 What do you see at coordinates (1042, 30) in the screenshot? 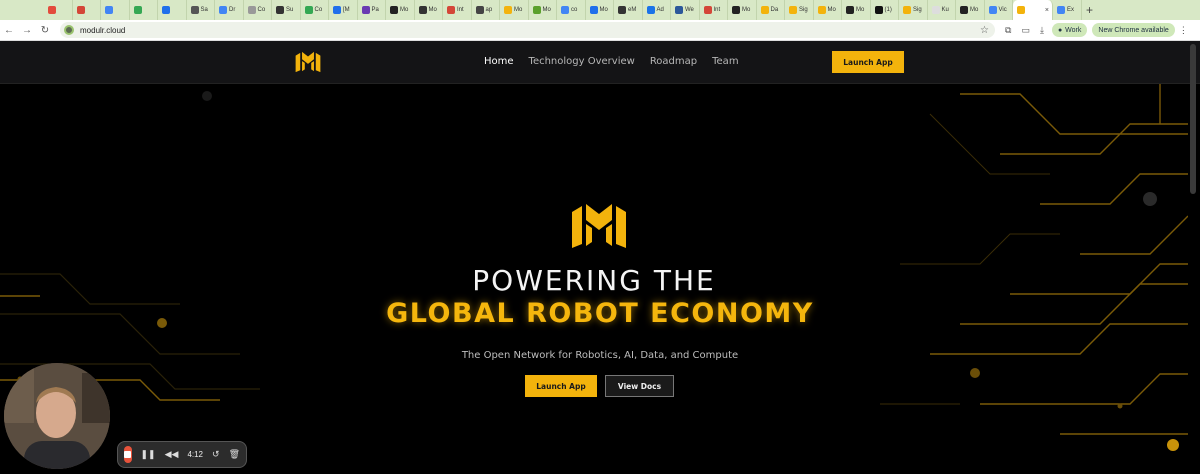
I see `download-icon: ⤓` at bounding box center [1042, 30].